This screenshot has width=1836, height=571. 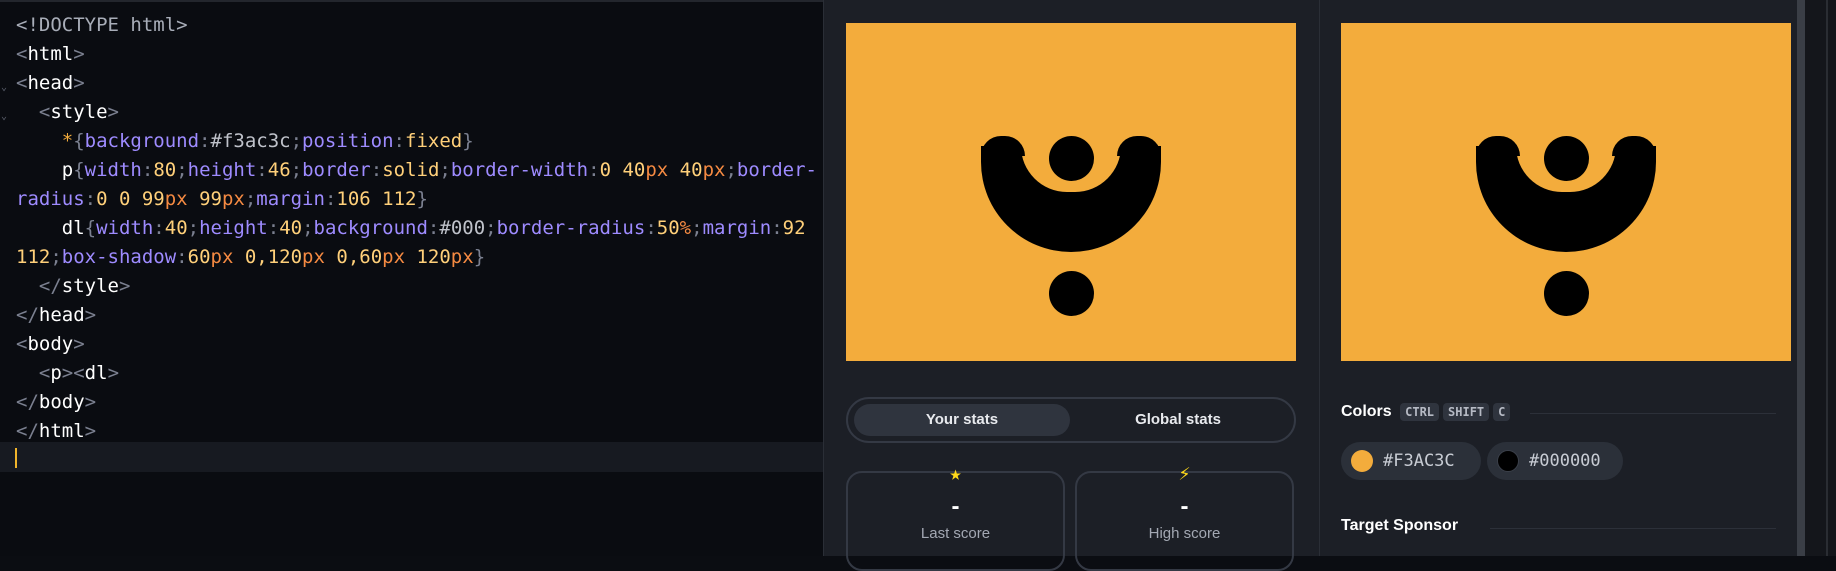 What do you see at coordinates (1366, 411) in the screenshot?
I see `colors-title: Colors` at bounding box center [1366, 411].